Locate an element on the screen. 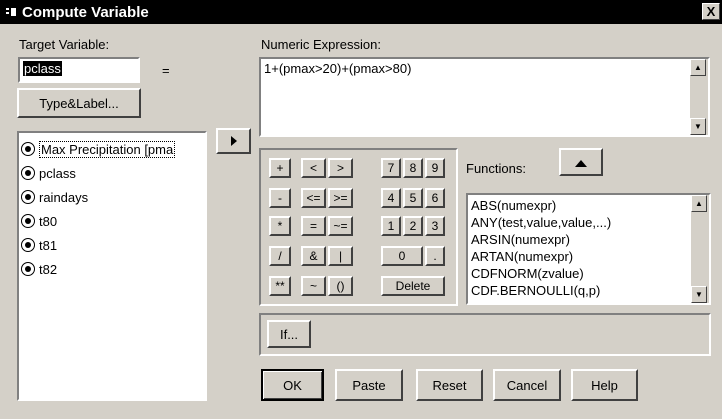 This screenshot has height=419, width=722. functions-scrollbar: ▲ ▼ is located at coordinates (700, 249).